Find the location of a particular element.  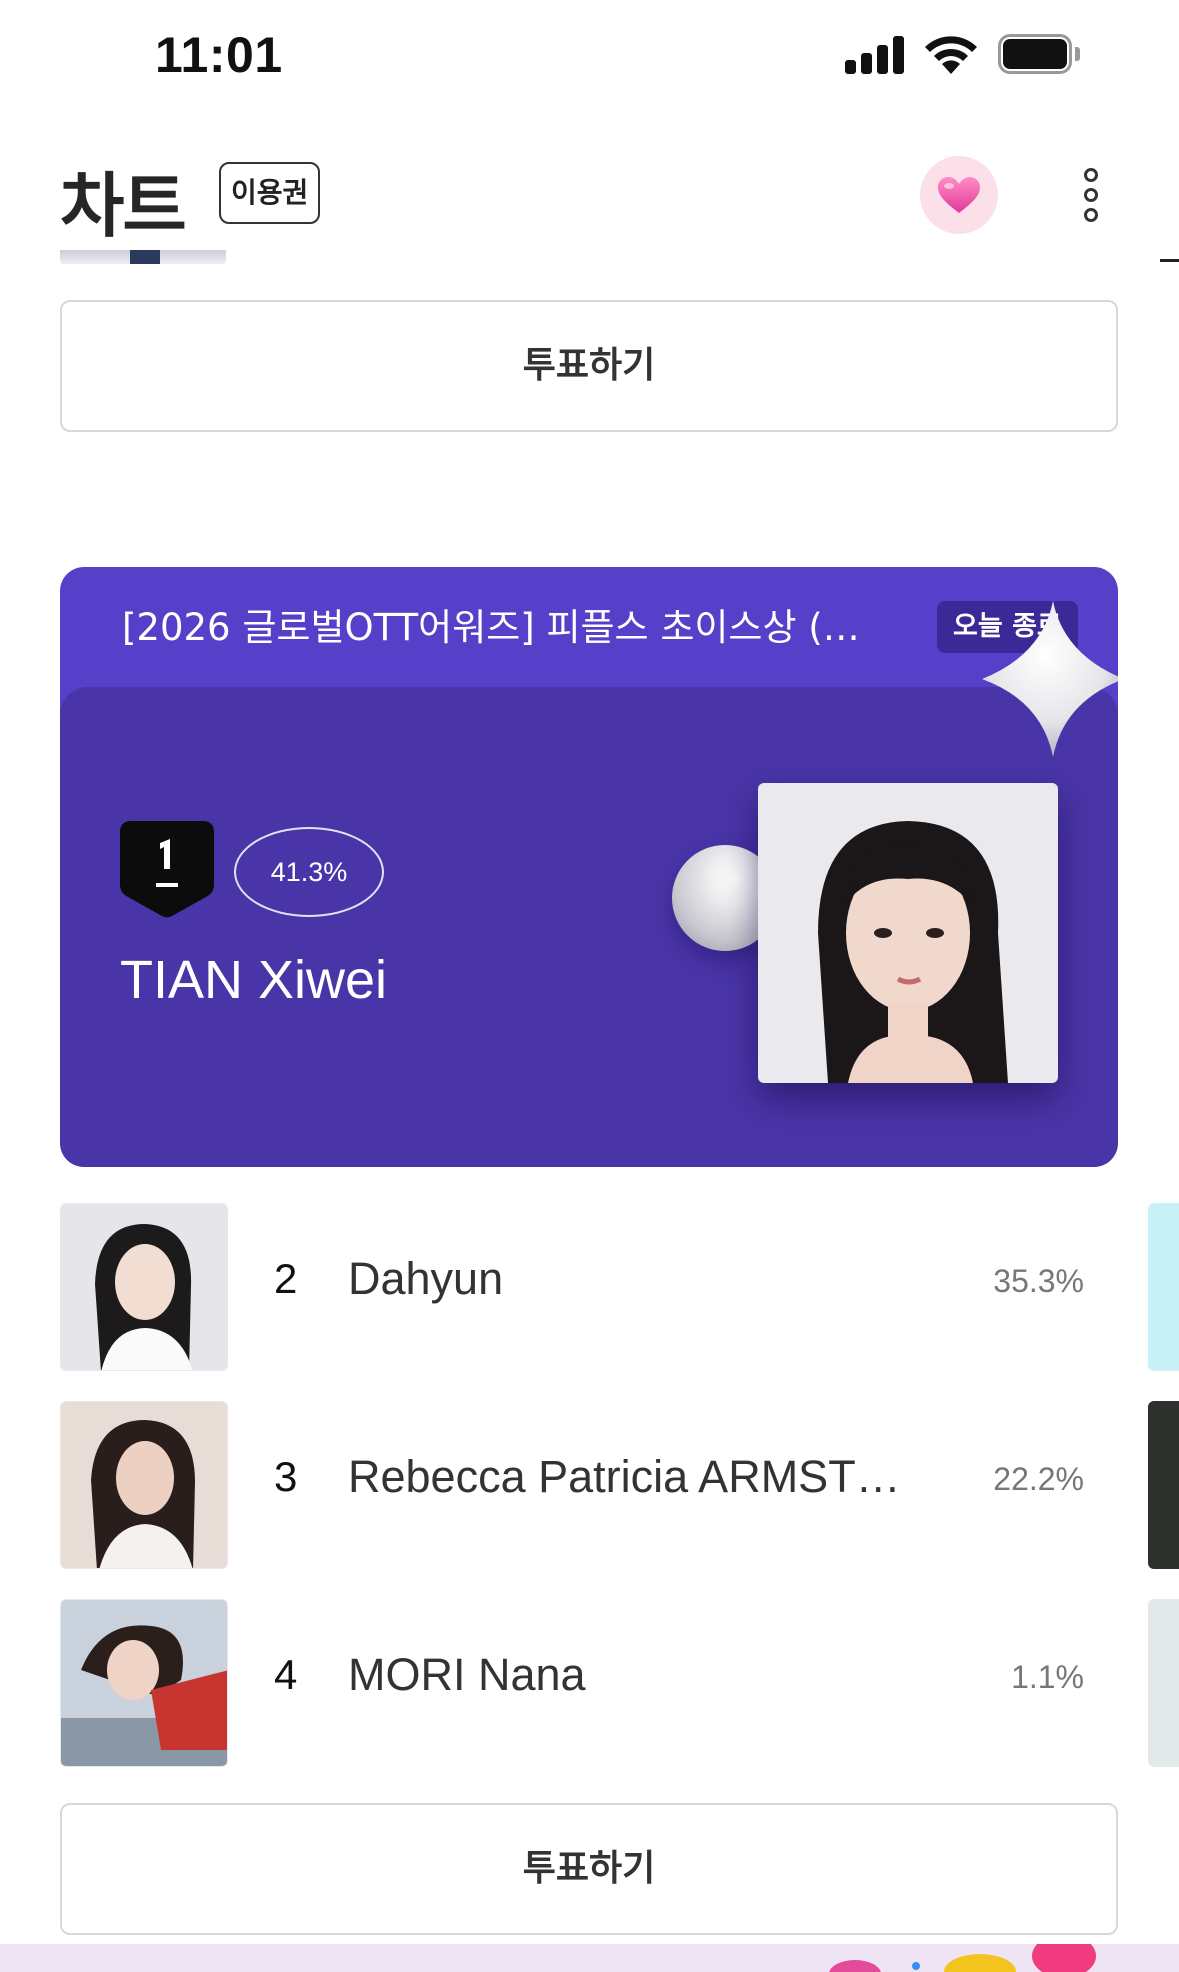

row-rank: 3 is located at coordinates (286, 1476).